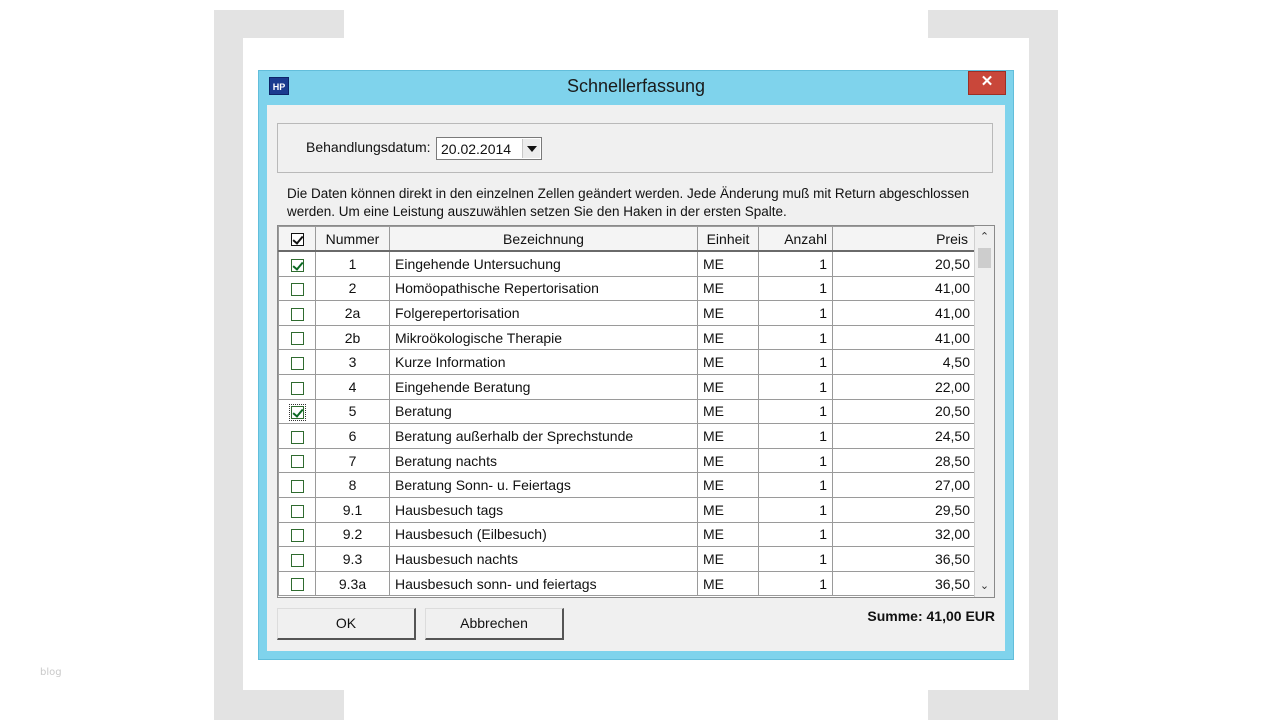 This screenshot has height=720, width=1280. What do you see at coordinates (543, 386) in the screenshot?
I see `cell-bezeichnung: Eingehende Beratung` at bounding box center [543, 386].